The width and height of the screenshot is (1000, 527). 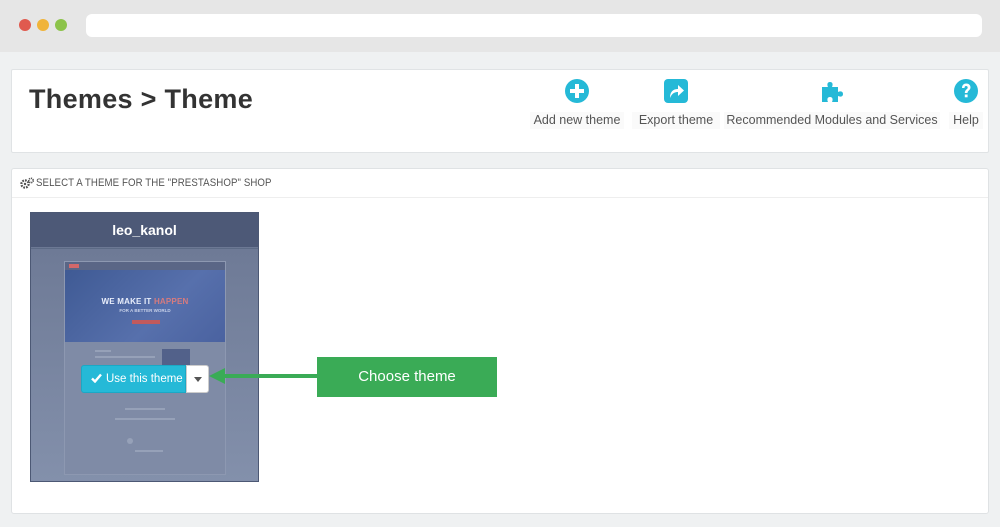 I want to click on export-theme-label: Export theme, so click(x=676, y=120).